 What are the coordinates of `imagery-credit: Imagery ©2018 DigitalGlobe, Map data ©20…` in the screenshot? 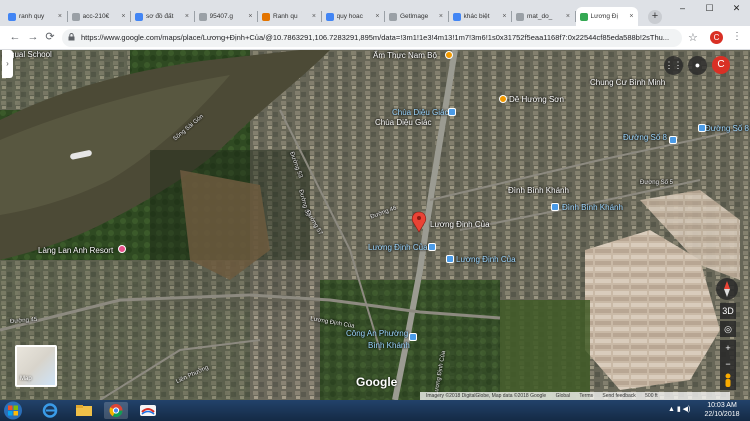 It's located at (486, 396).